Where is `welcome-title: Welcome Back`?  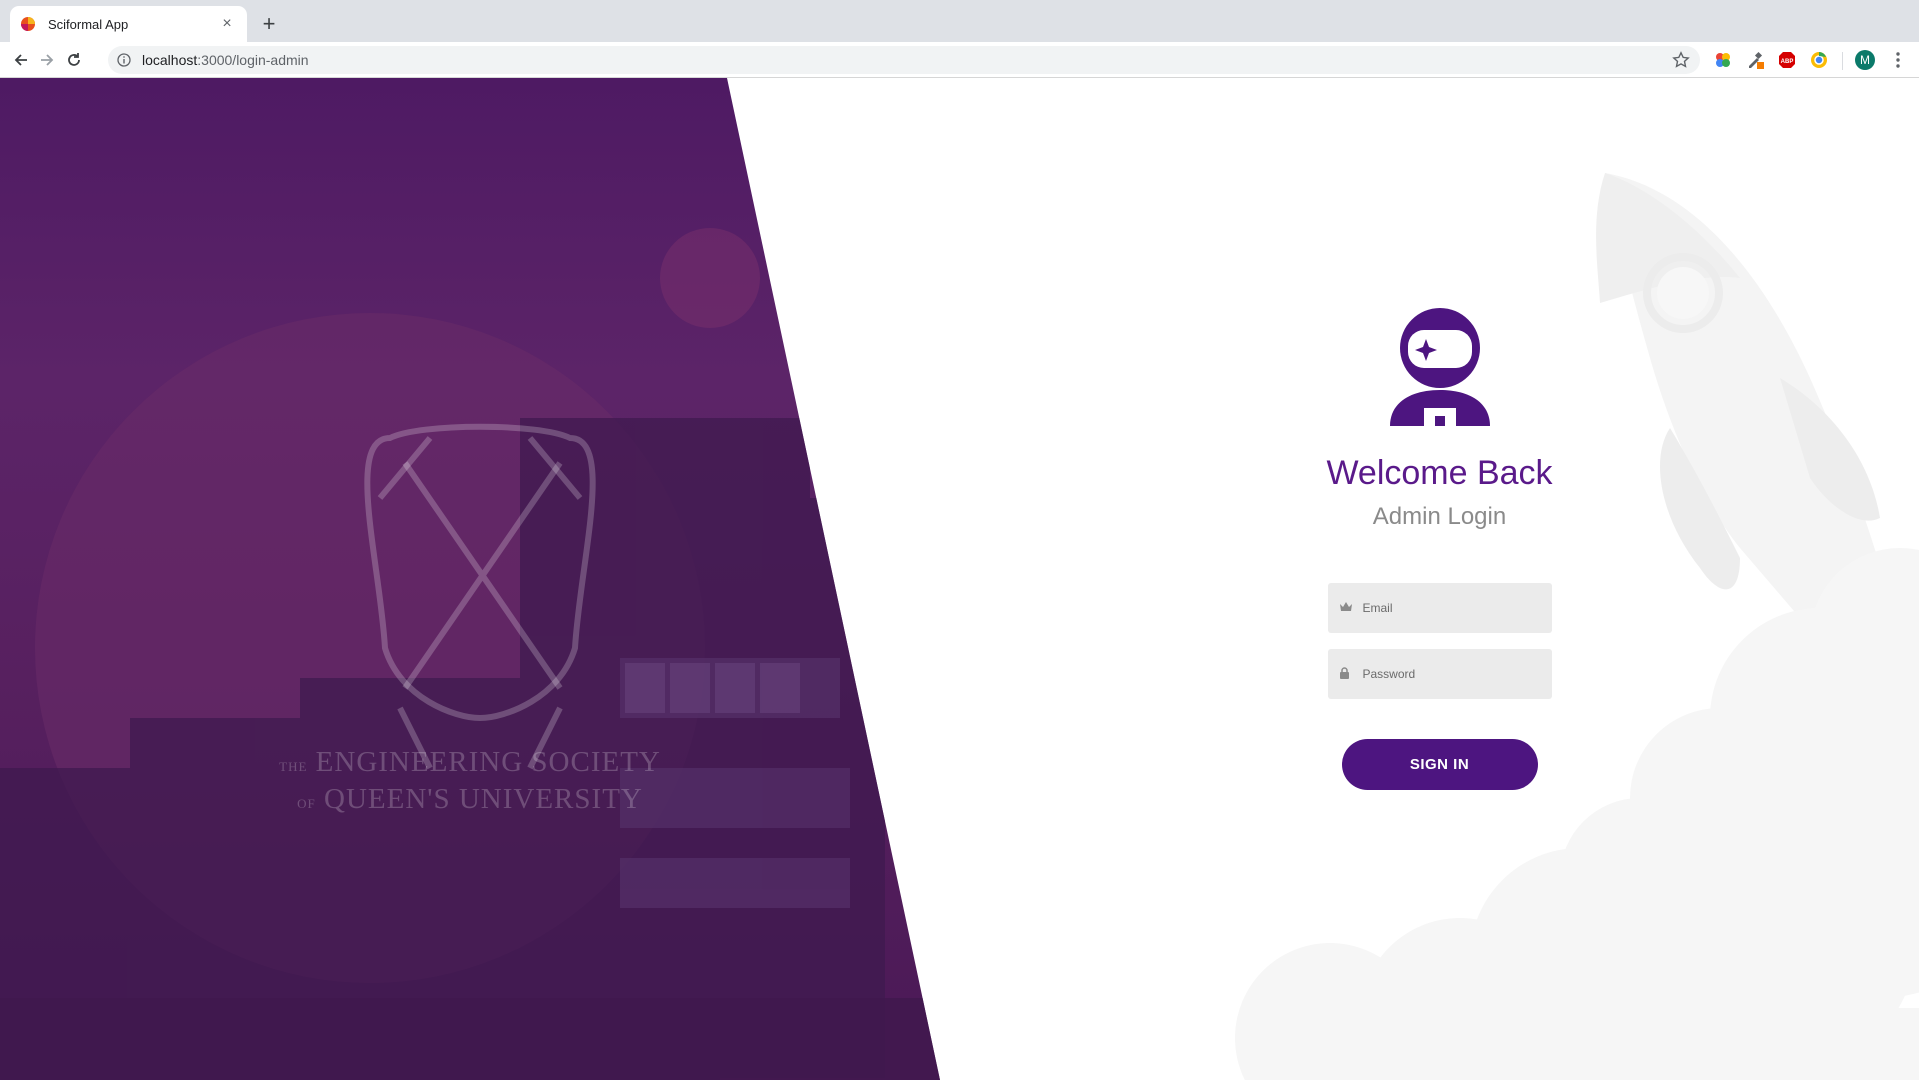 welcome-title: Welcome Back is located at coordinates (1439, 473).